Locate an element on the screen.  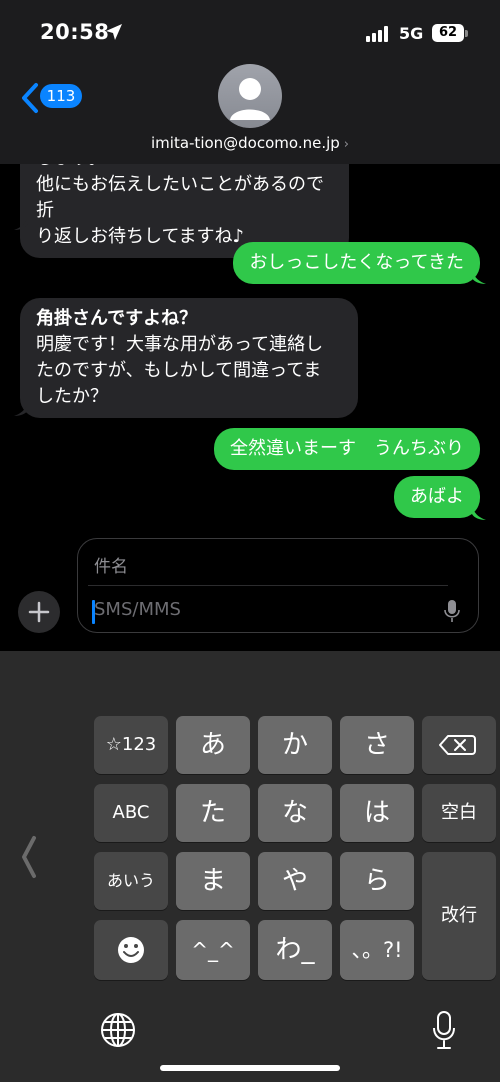
conversation-header: 113 imita-tion@docomo.ne.jp › is located at coordinates (250, 112).